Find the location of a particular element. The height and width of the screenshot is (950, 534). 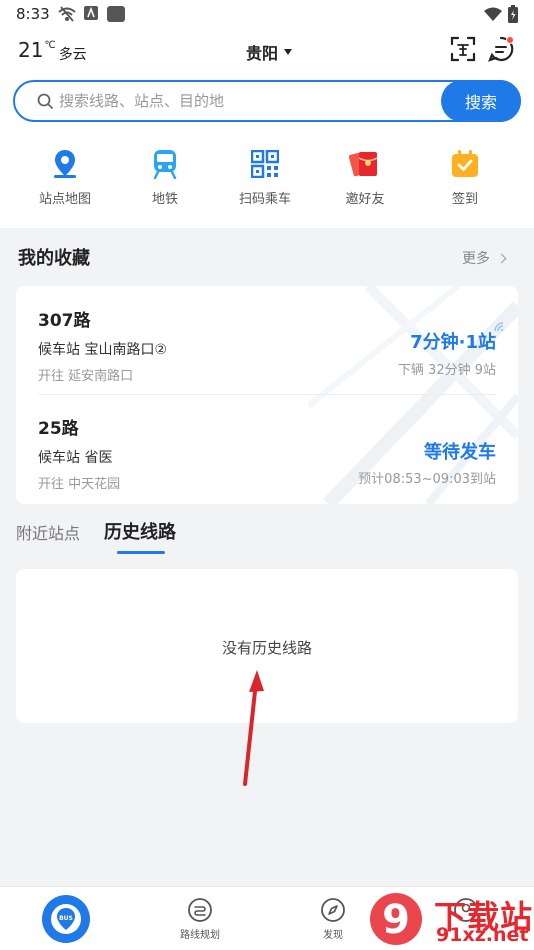

quick-actions: 站点地图 地铁 扫码乘车 邀好友 签到 is located at coordinates (267, 178).